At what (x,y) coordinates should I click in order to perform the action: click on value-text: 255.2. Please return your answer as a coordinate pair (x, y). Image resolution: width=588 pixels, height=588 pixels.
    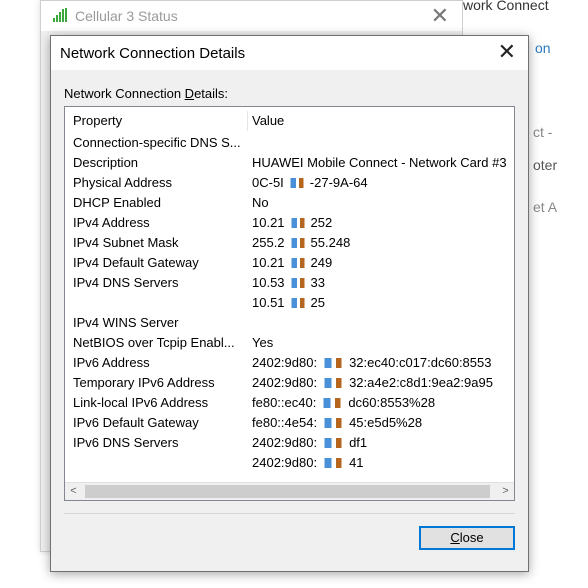
    Looking at the image, I should click on (268, 242).